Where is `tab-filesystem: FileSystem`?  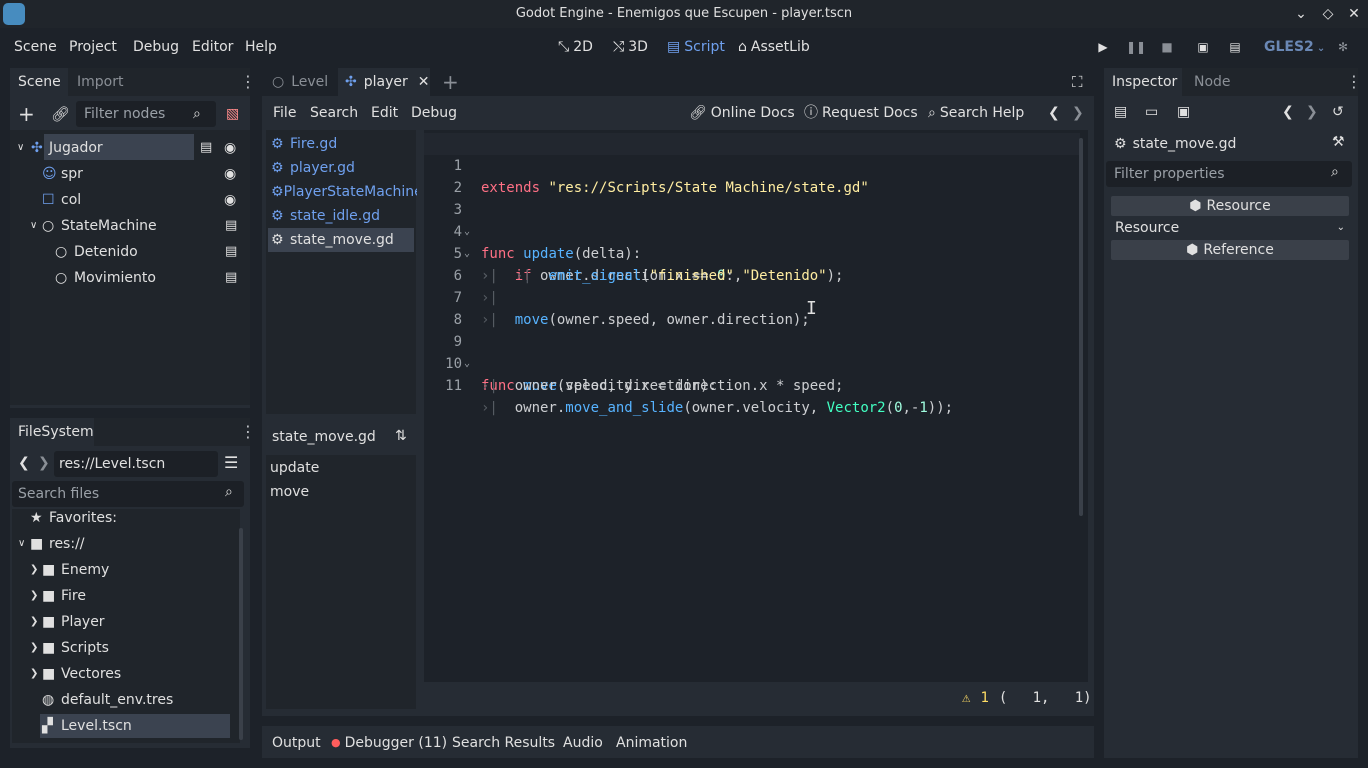
tab-filesystem: FileSystem is located at coordinates (56, 432).